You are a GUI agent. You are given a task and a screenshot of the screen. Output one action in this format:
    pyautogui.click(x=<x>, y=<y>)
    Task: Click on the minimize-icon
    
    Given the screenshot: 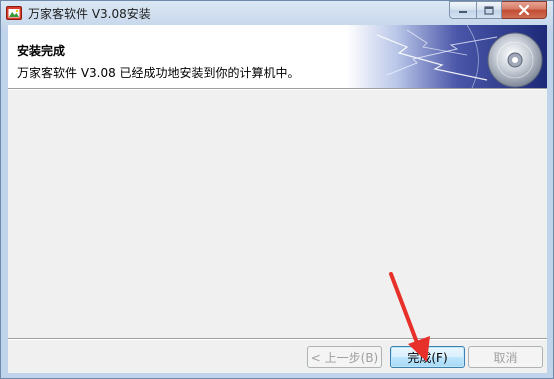 What is the action you would take?
    pyautogui.click(x=463, y=12)
    